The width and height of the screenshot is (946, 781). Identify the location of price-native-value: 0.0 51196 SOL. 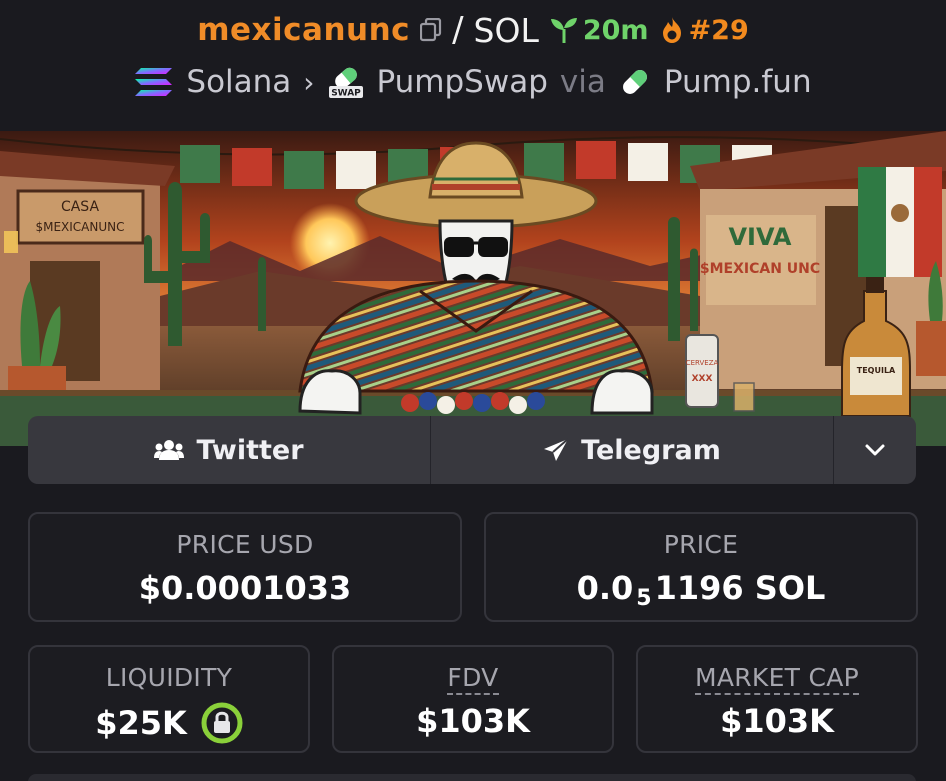
(701, 590).